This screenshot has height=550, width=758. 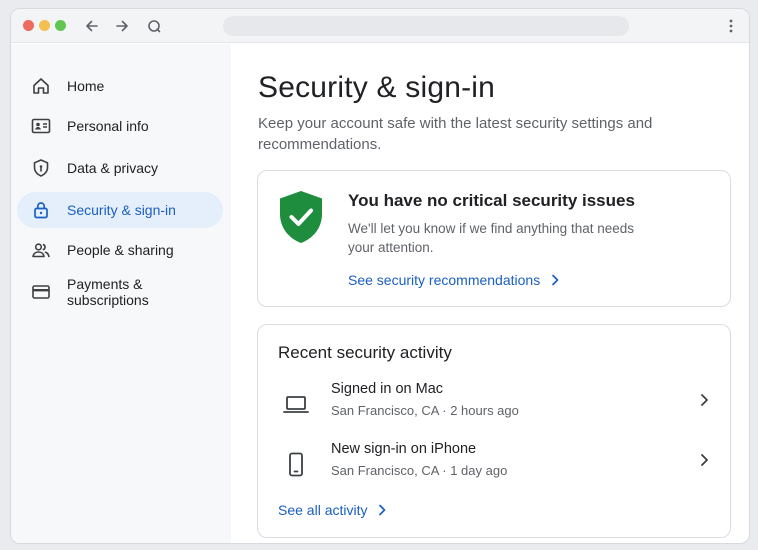 What do you see at coordinates (377, 87) in the screenshot?
I see `page-title: Security & sign-in` at bounding box center [377, 87].